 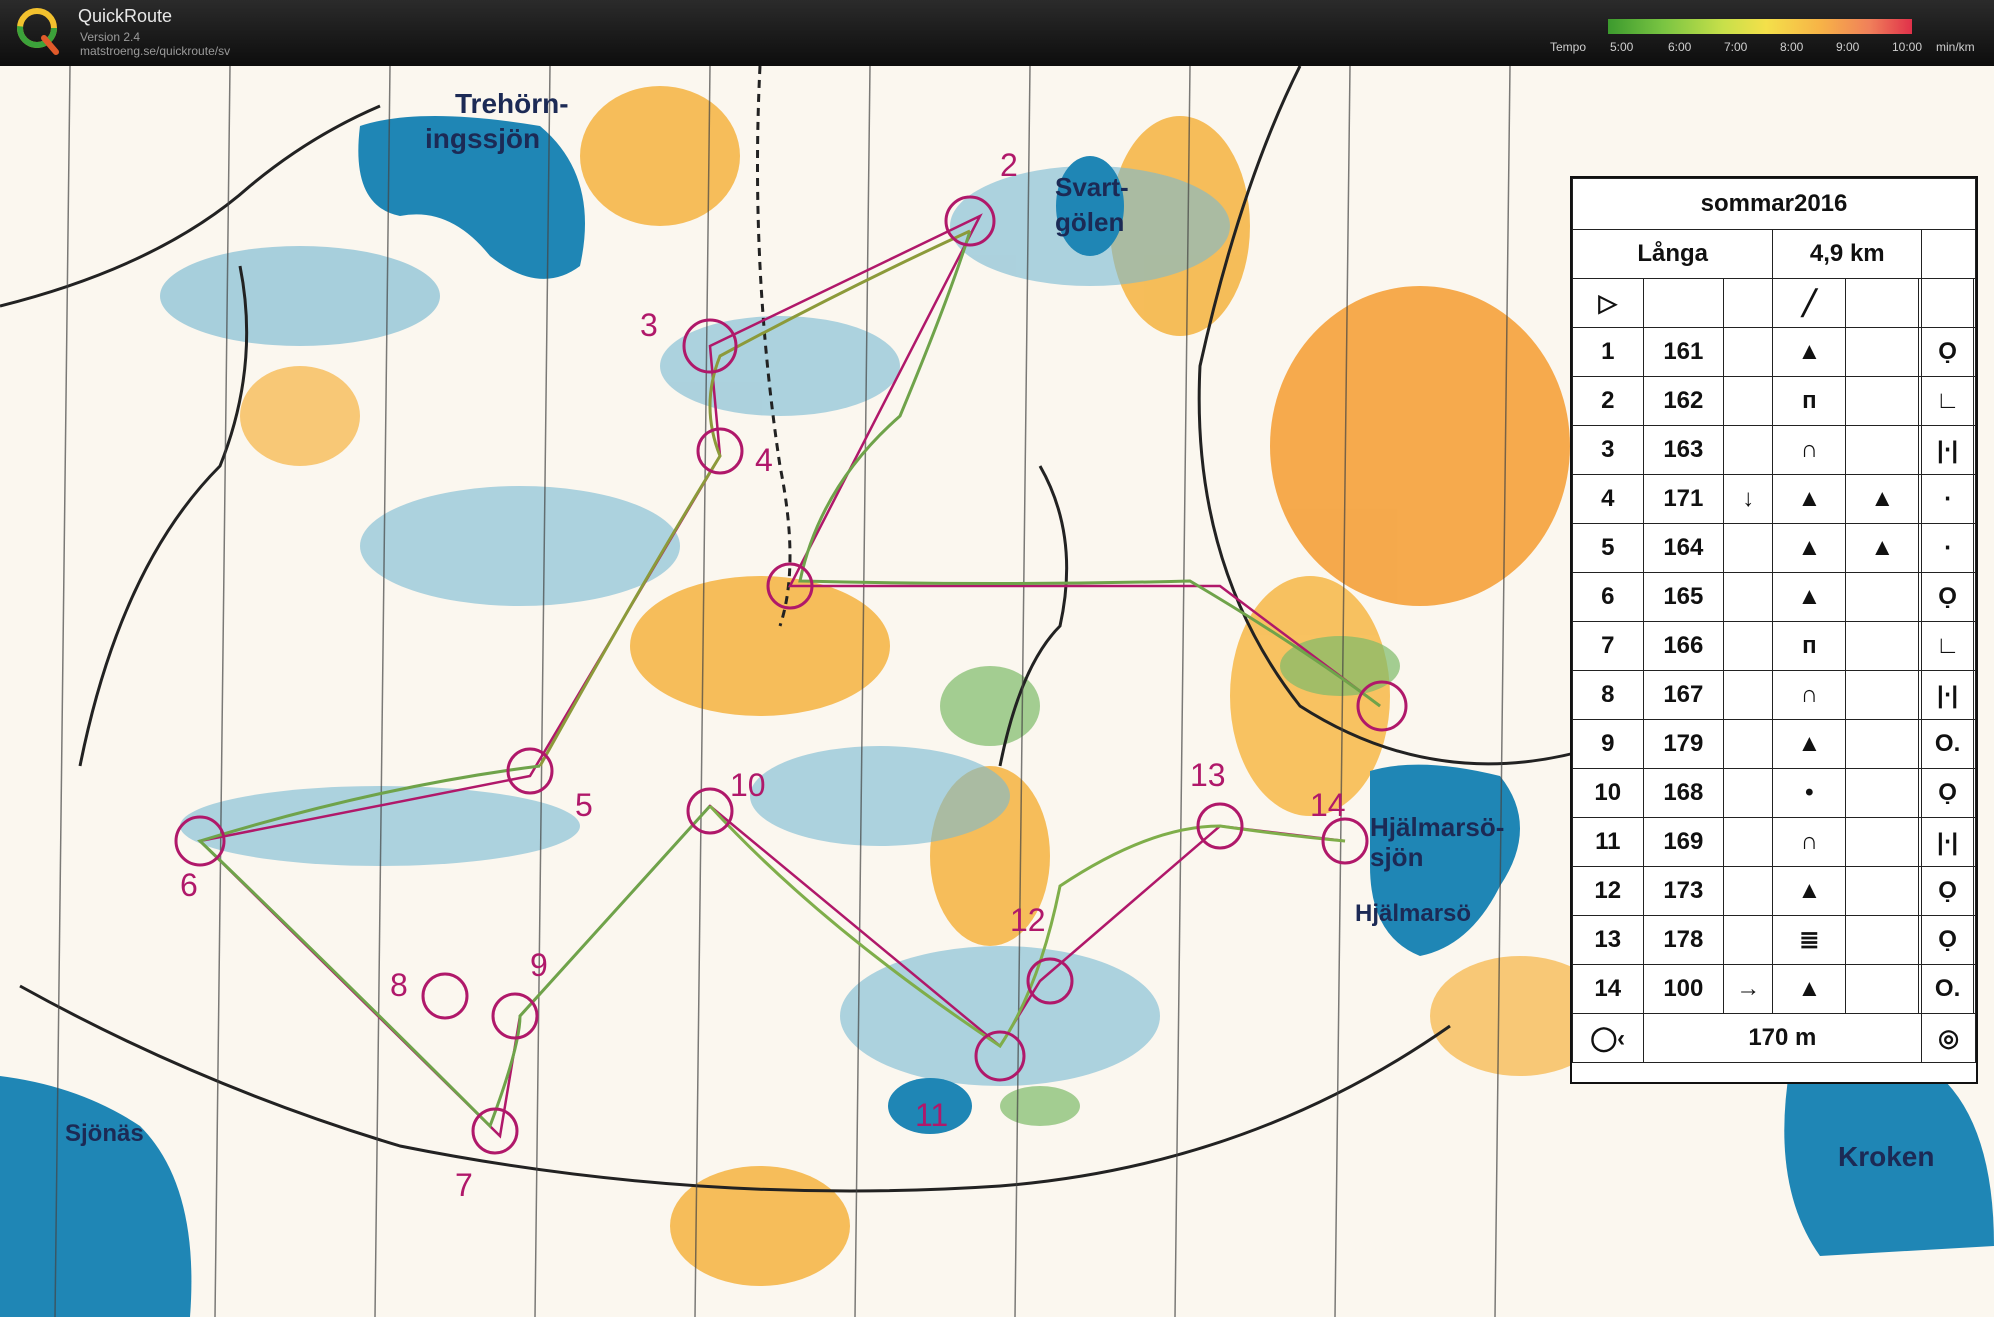 What do you see at coordinates (96, 1196) in the screenshot?
I see `lake-sjonas` at bounding box center [96, 1196].